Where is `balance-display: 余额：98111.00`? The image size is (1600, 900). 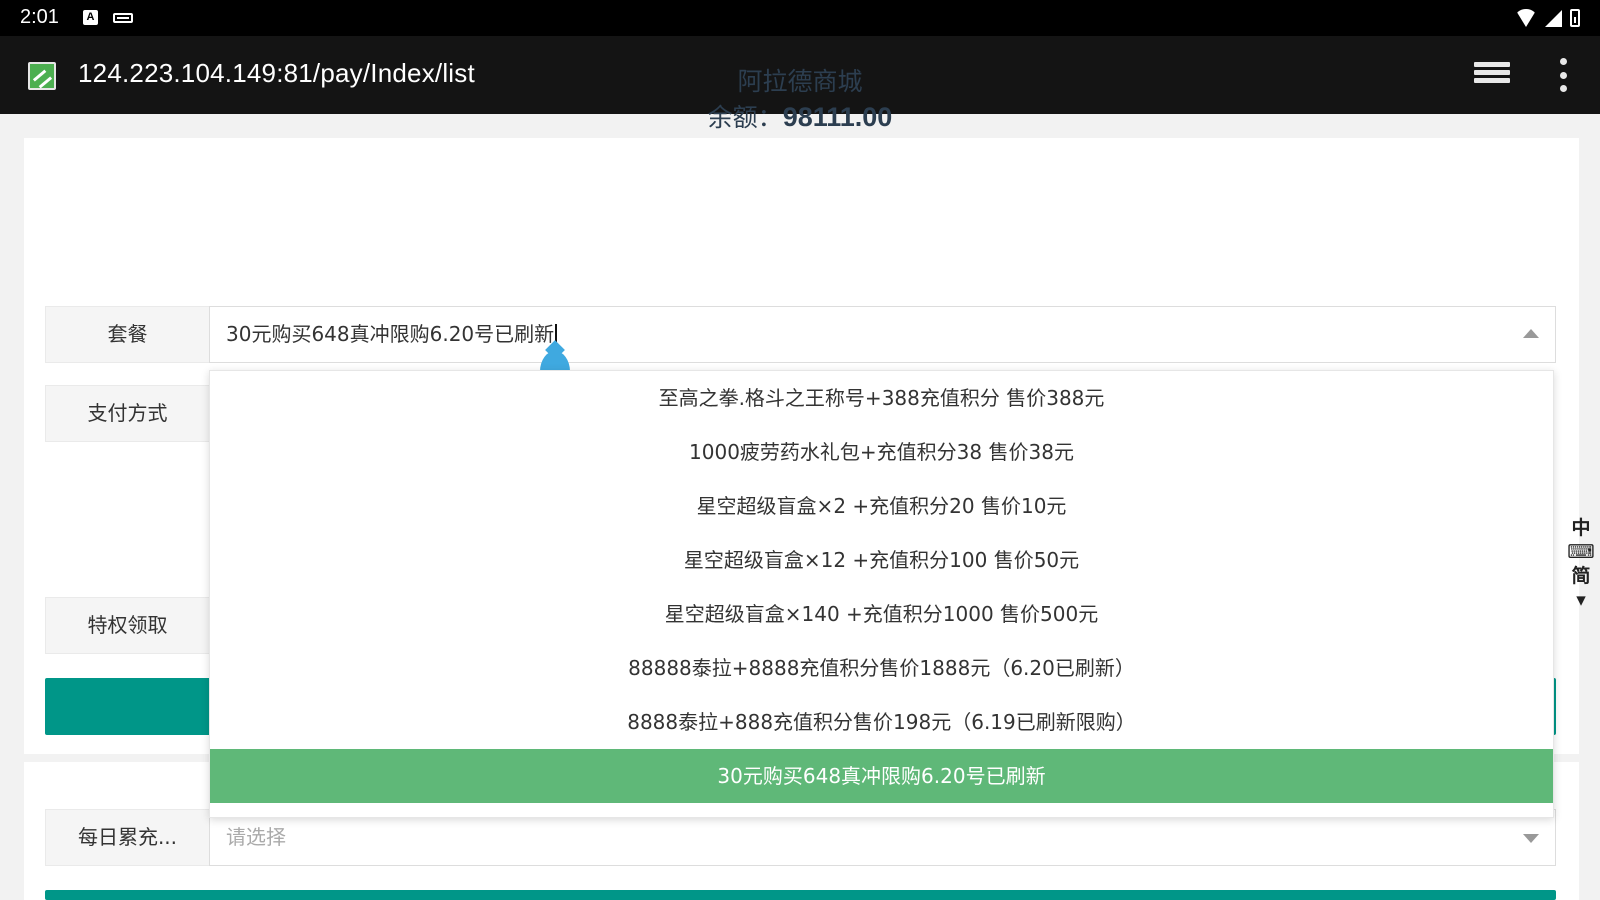 balance-display: 余额：98111.00 is located at coordinates (800, 116).